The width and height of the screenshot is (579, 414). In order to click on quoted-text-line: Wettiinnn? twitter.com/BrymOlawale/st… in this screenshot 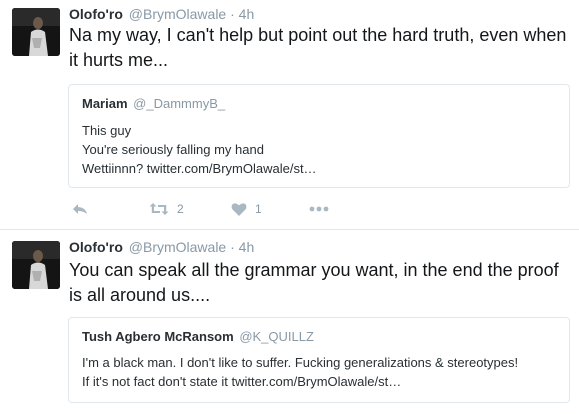, I will do `click(199, 168)`.